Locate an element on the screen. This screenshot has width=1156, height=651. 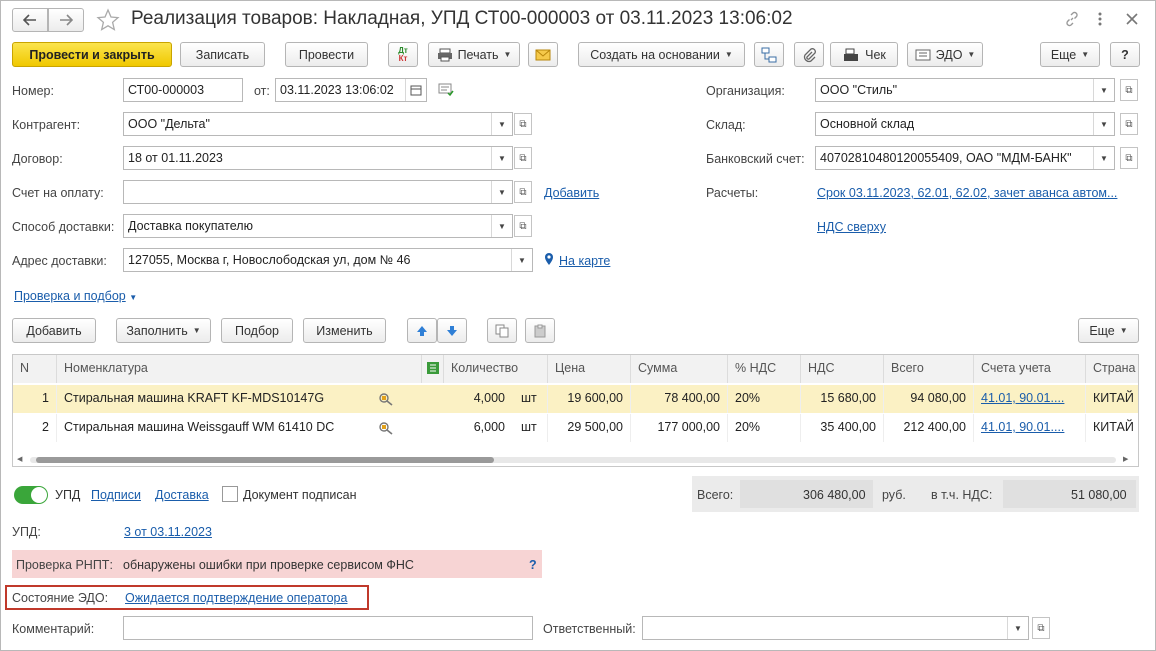
row-price: 19 600,00 is located at coordinates (589, 399).